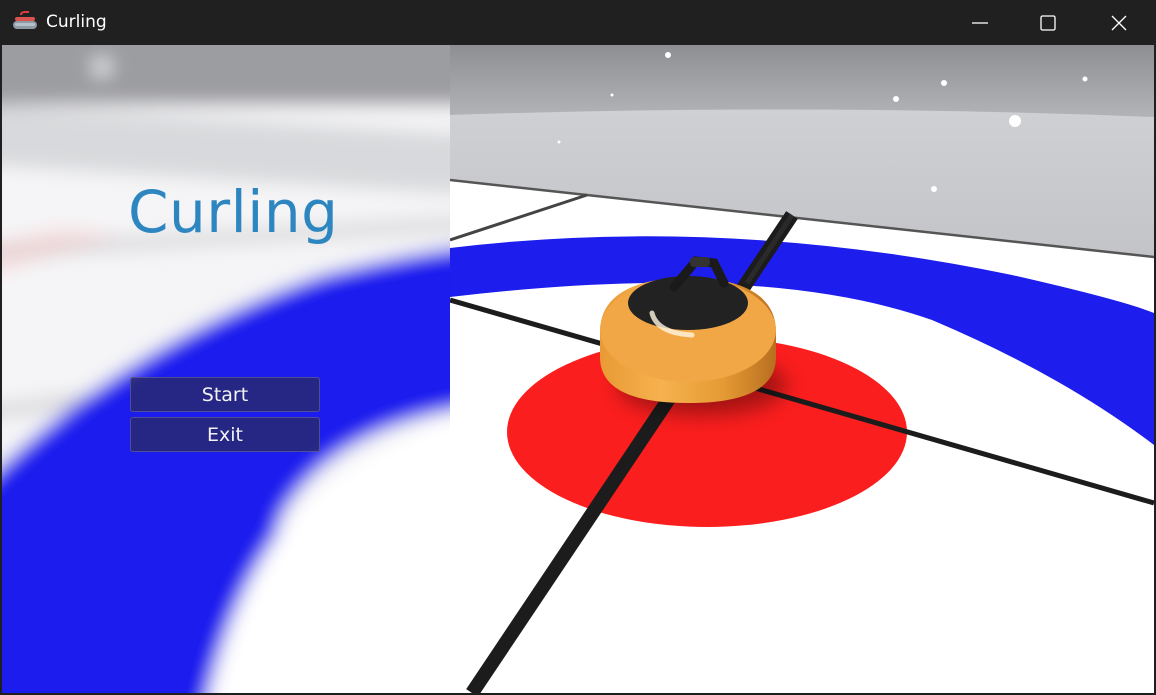  I want to click on curling-stone-icon, so click(25, 20).